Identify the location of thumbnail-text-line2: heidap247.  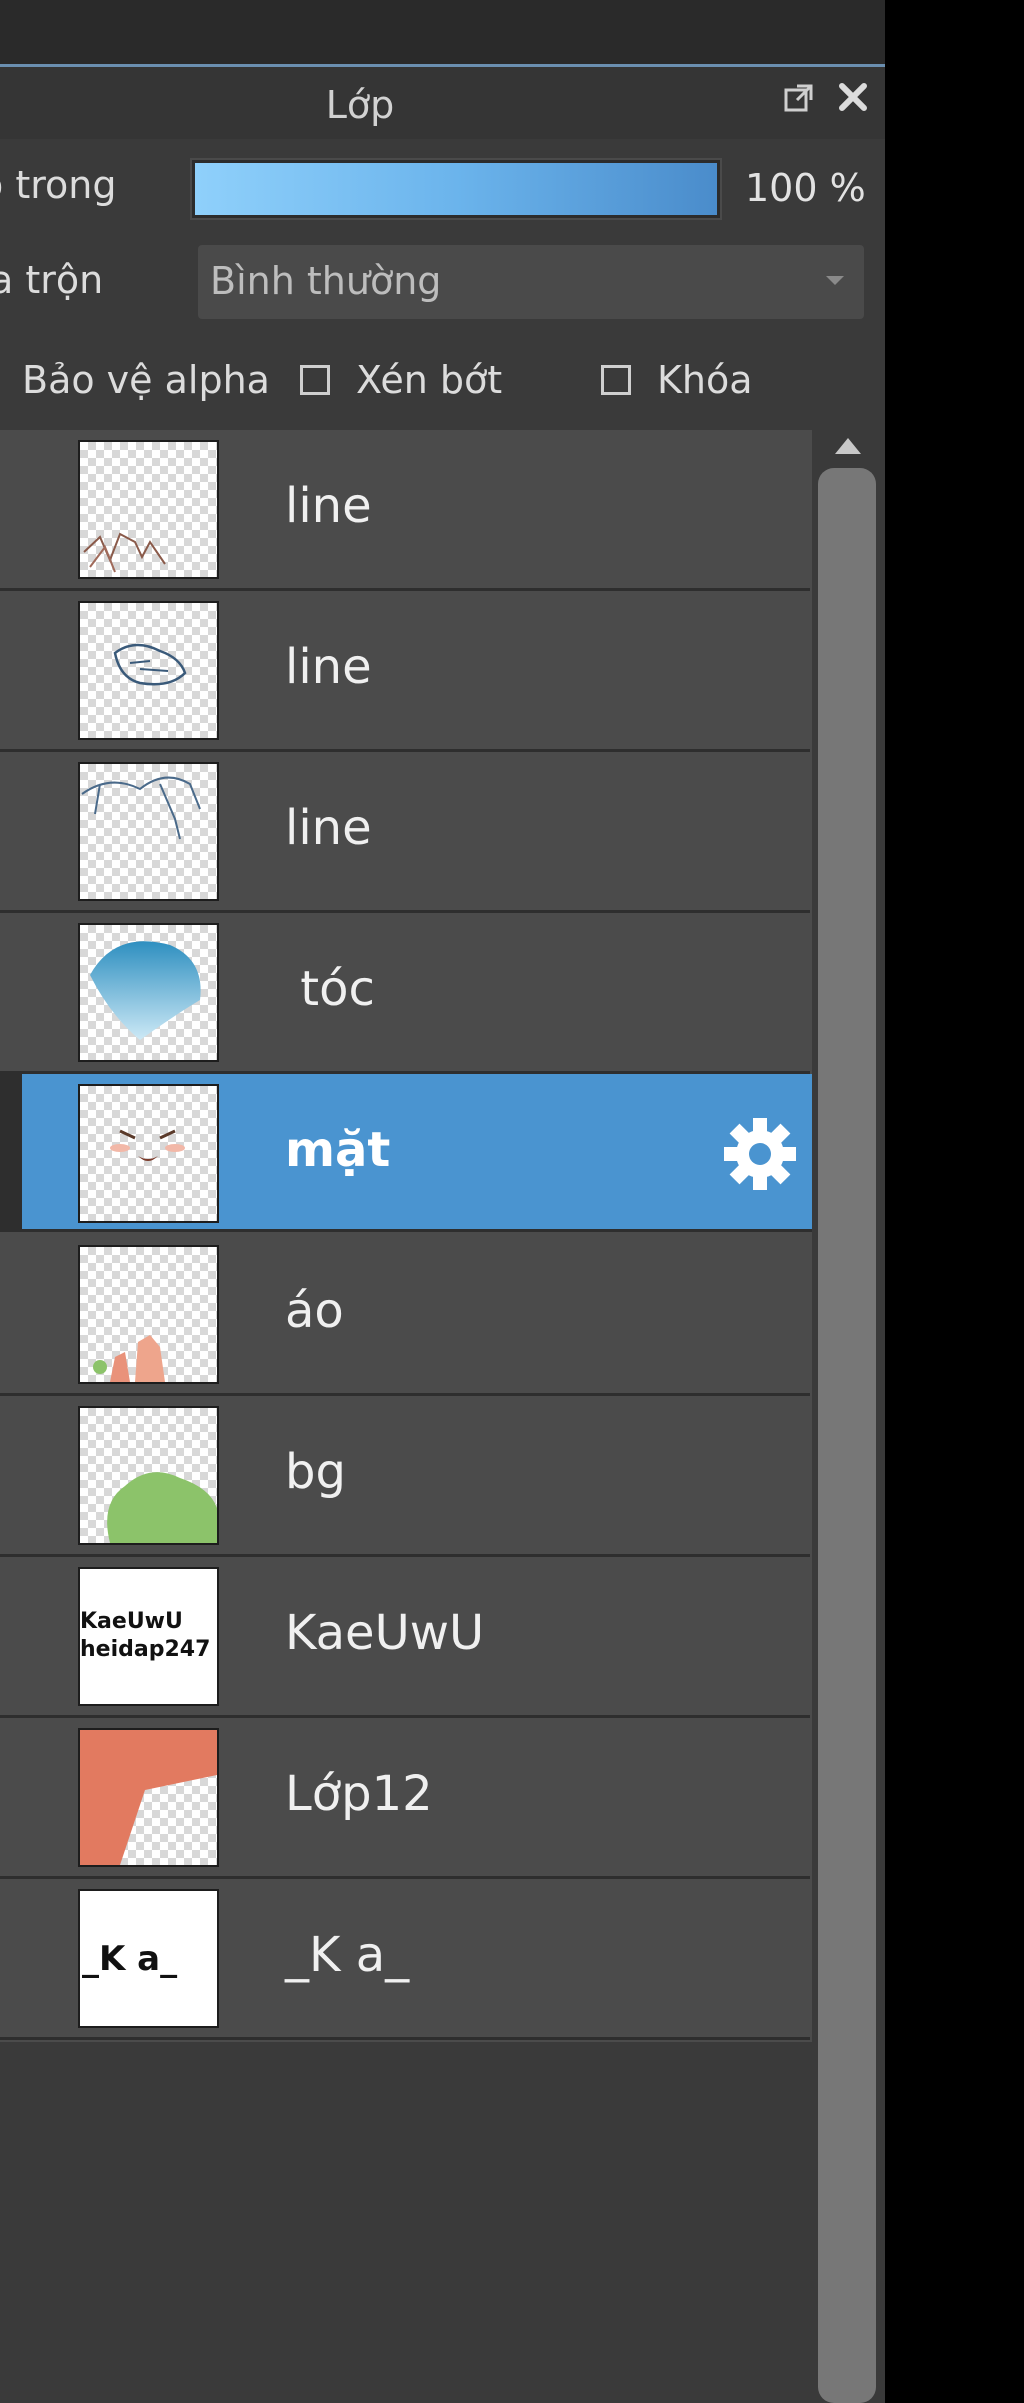
(145, 1649).